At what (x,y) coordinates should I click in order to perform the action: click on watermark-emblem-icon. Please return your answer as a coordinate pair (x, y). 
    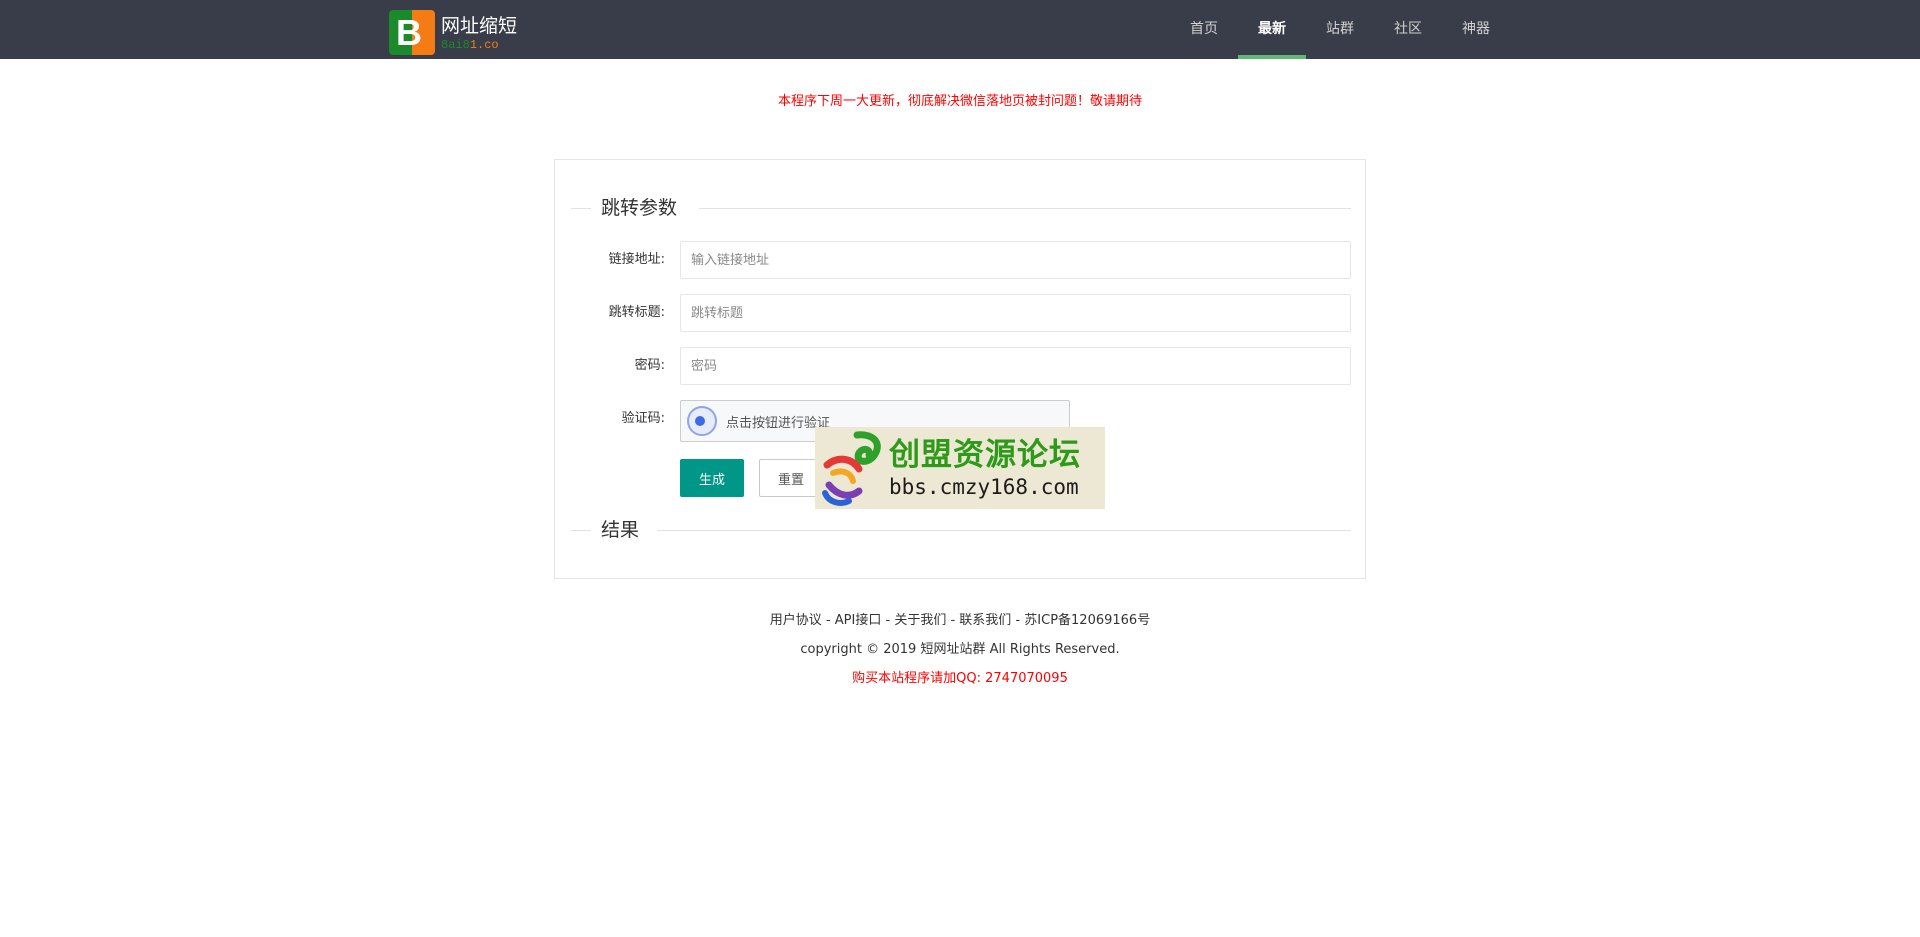
    Looking at the image, I should click on (851, 468).